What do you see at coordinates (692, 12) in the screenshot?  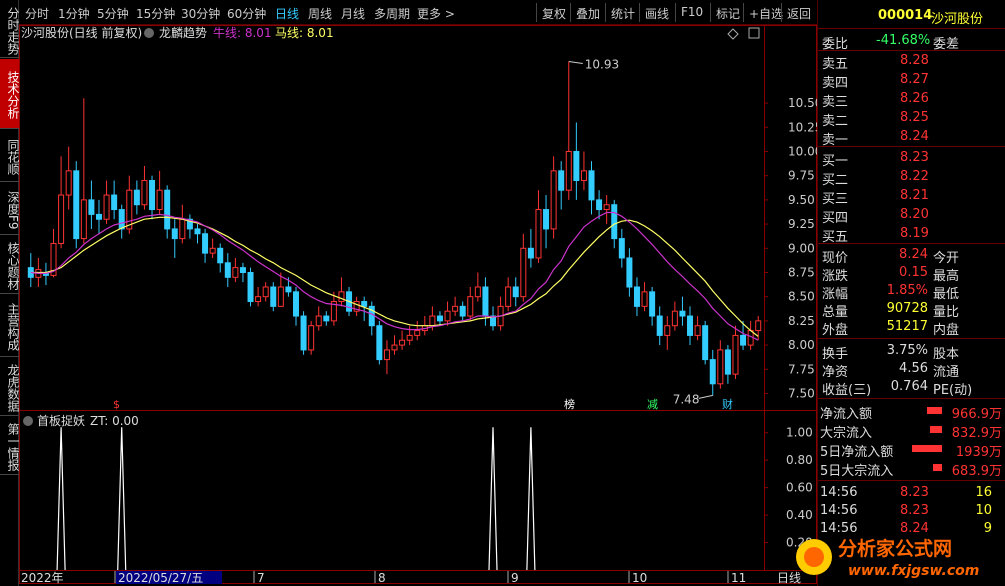 I see `toolbar-right-4: F10` at bounding box center [692, 12].